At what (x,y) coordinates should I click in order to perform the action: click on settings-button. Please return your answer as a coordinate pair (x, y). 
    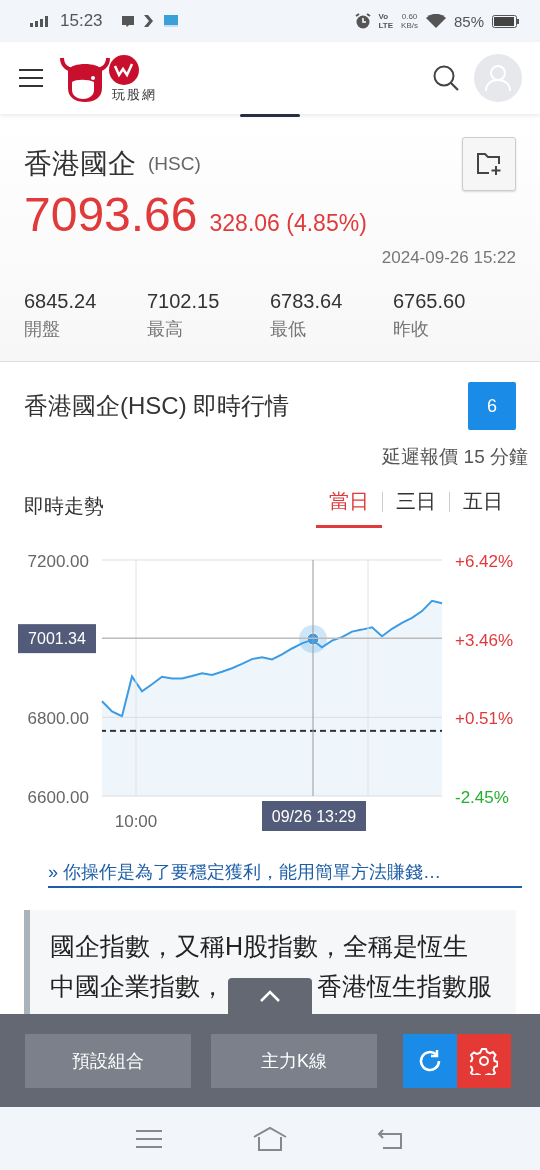
    Looking at the image, I should click on (484, 1060).